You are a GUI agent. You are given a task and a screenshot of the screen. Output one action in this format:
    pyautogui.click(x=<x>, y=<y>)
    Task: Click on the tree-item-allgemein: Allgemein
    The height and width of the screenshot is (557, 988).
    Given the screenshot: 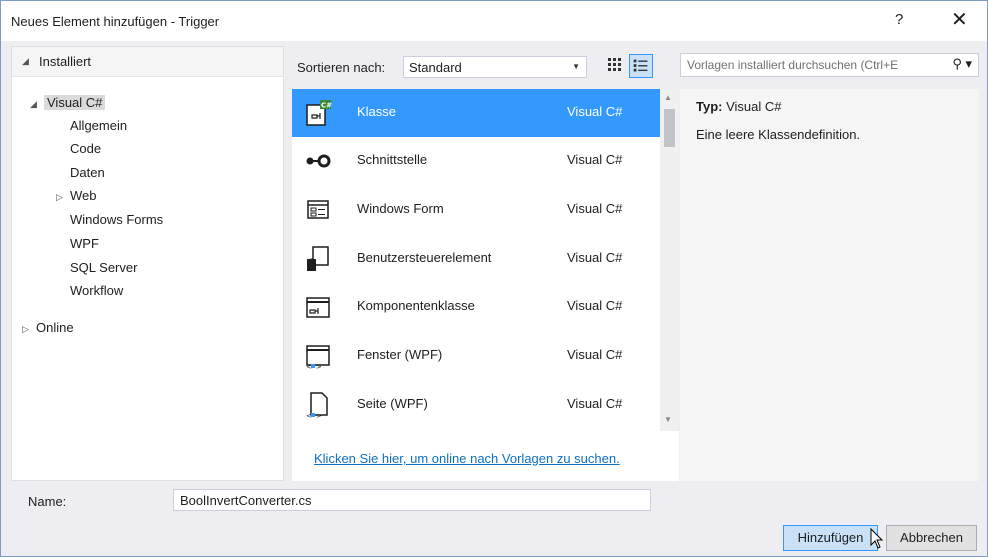 What is the action you would take?
    pyautogui.click(x=98, y=126)
    